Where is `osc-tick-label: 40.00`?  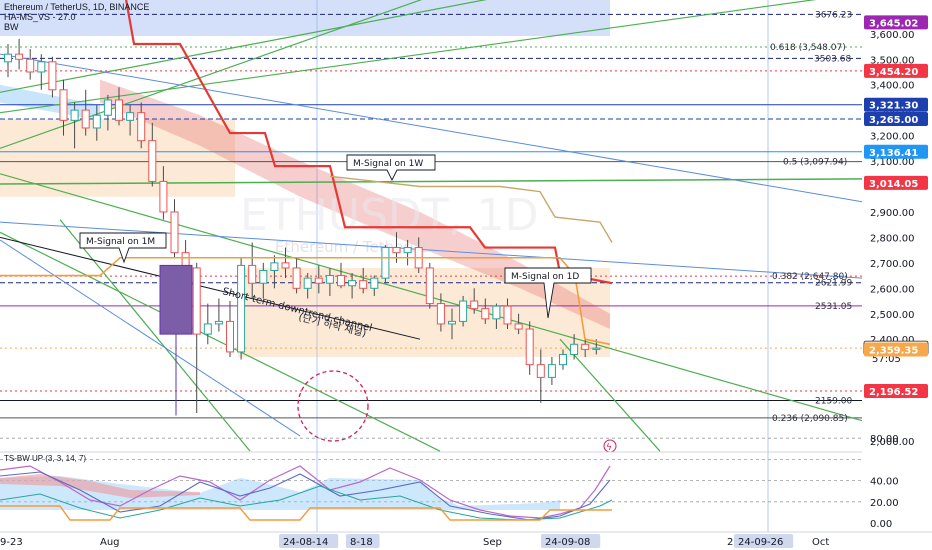 osc-tick-label: 40.00 is located at coordinates (884, 482).